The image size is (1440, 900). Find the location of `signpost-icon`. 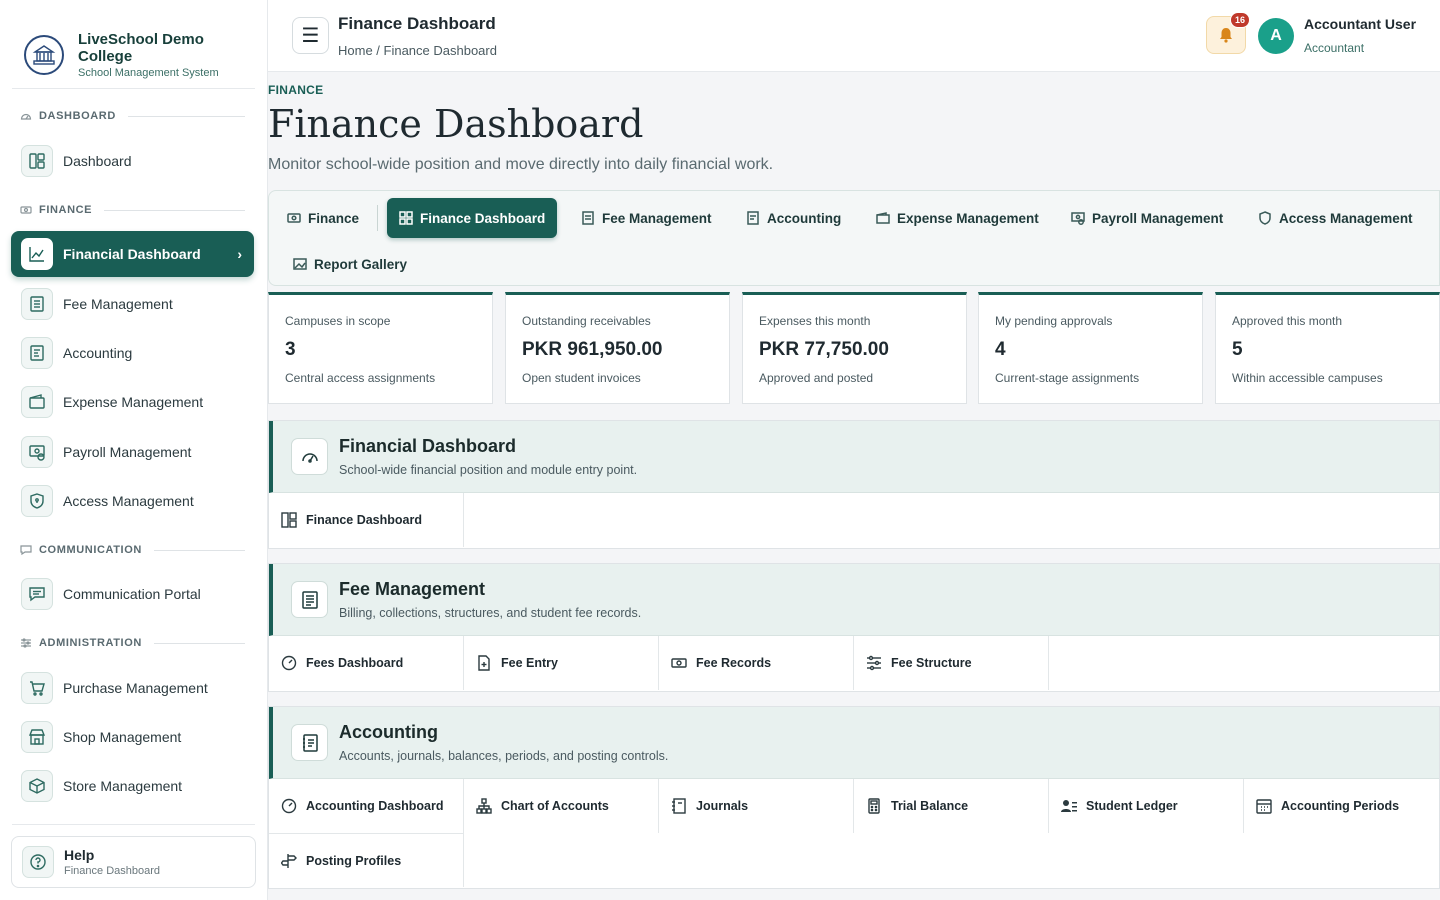

signpost-icon is located at coordinates (289, 860).